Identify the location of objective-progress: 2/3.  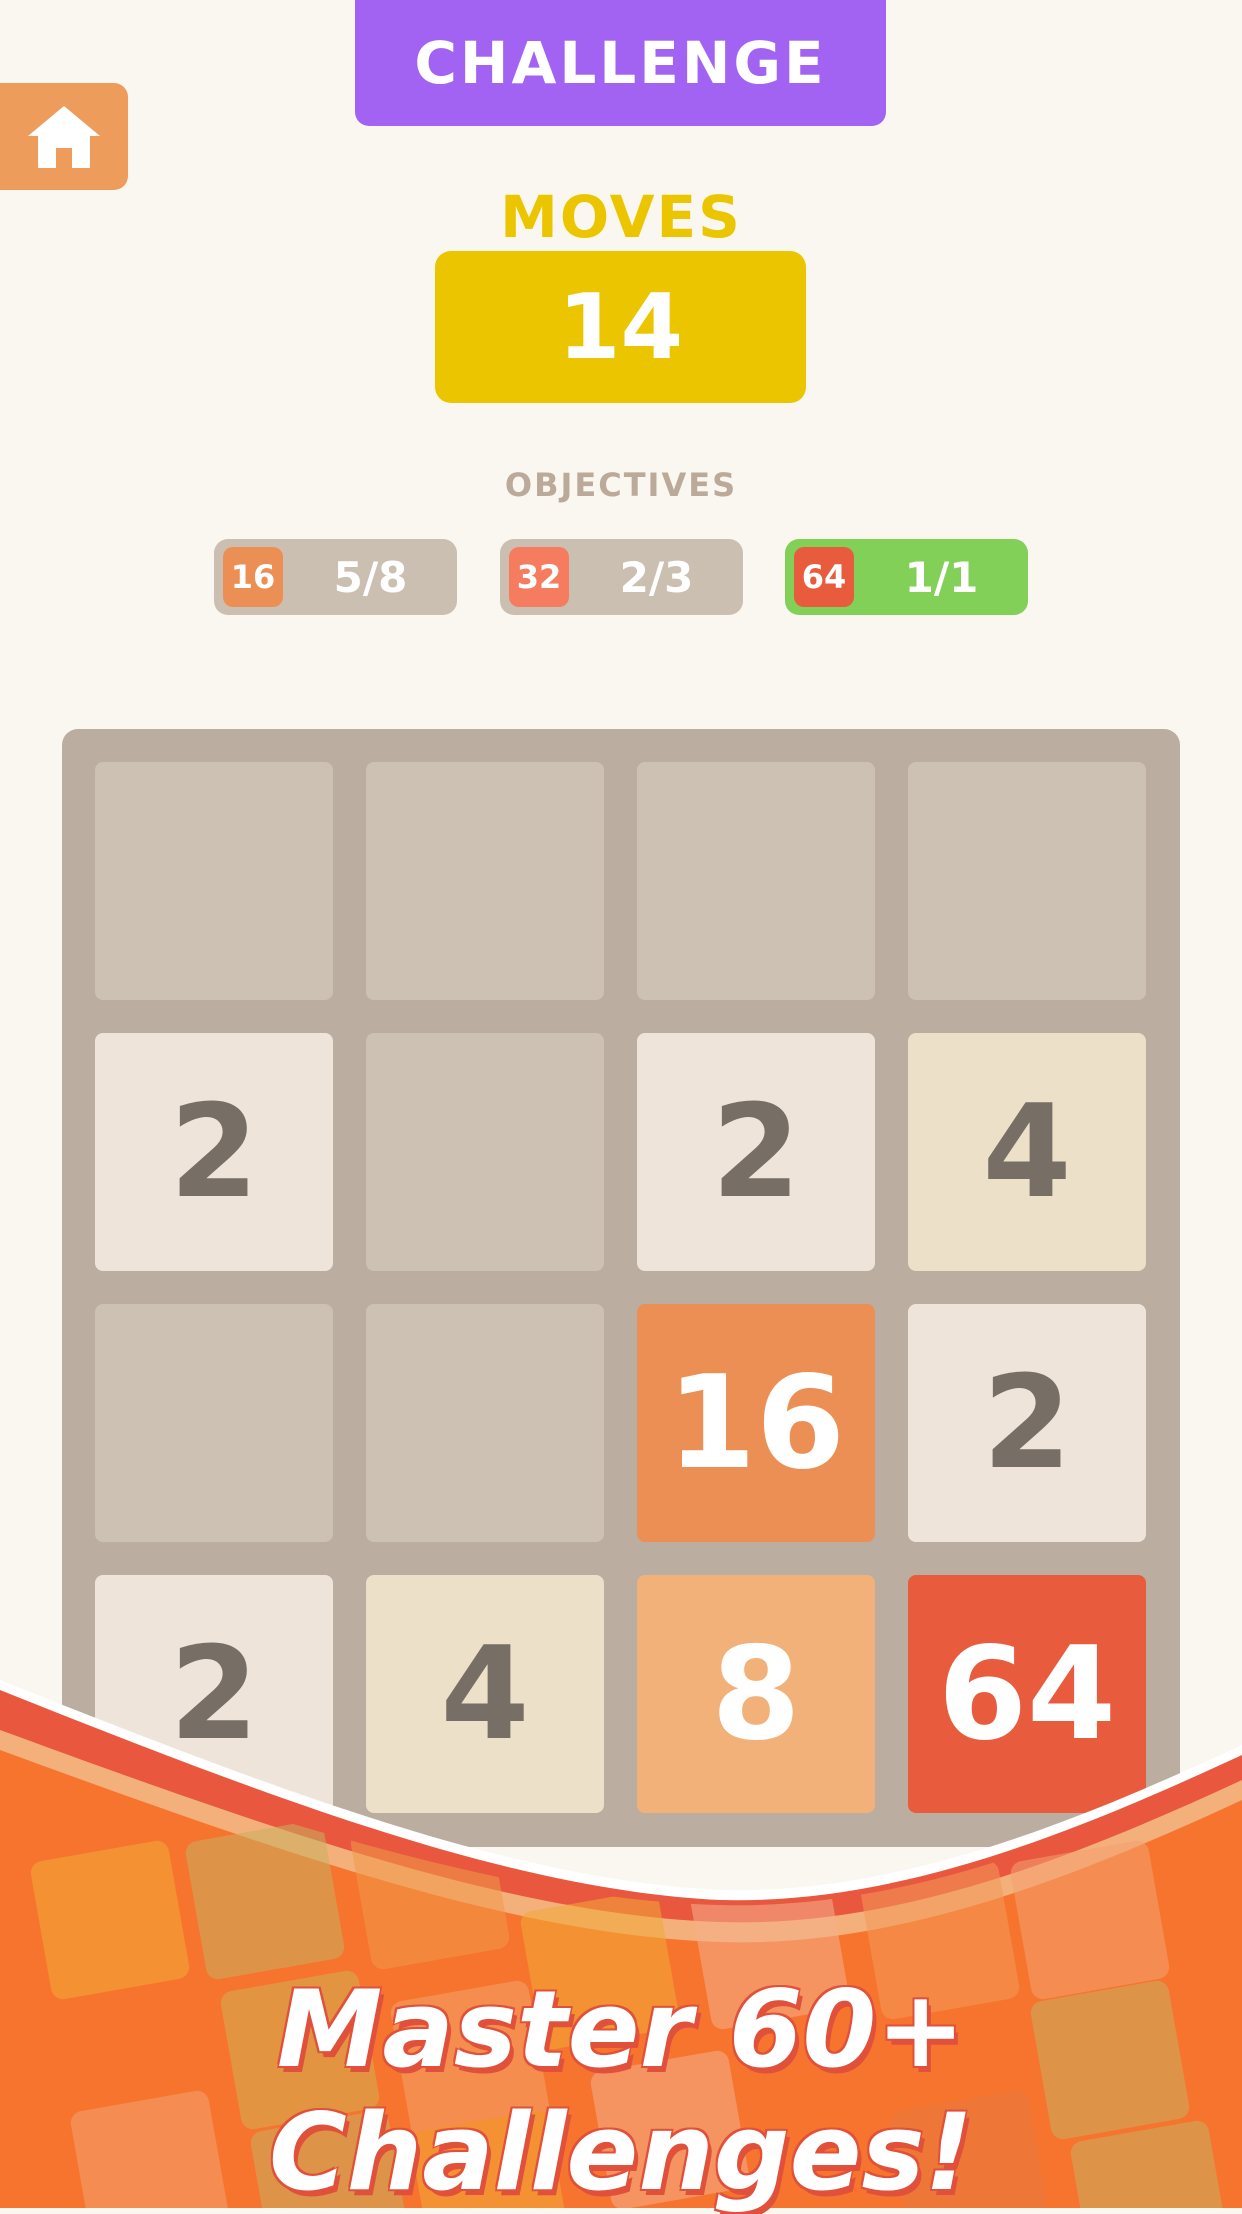
(656, 577).